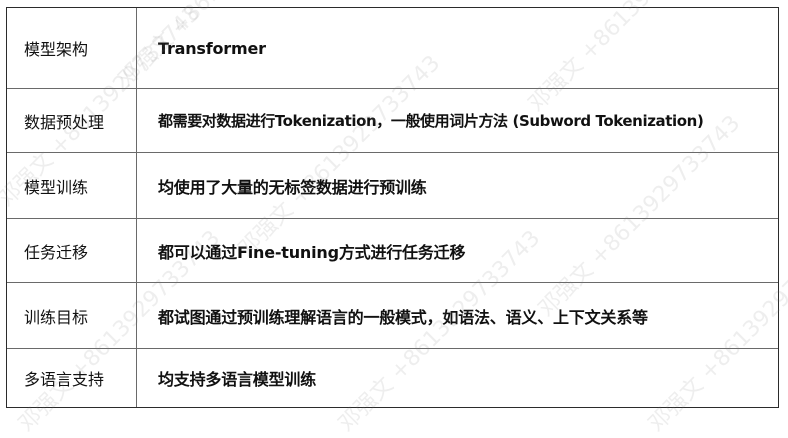 This screenshot has width=788, height=438. I want to click on row-label: 数据预处理, so click(72, 120).